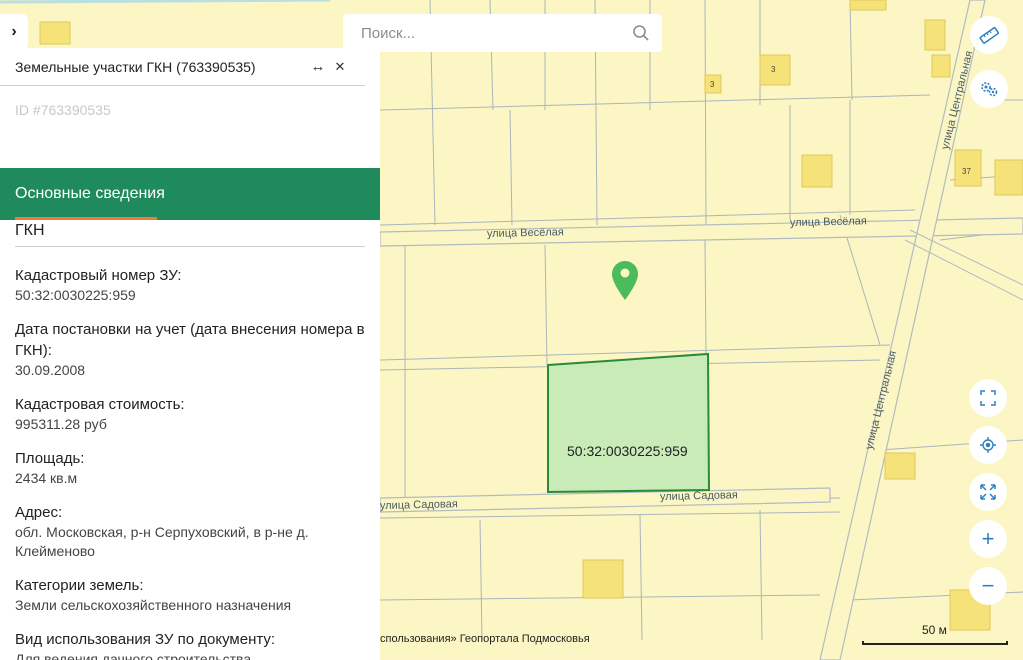 Image resolution: width=1023 pixels, height=660 pixels. I want to click on field-label: Кадастровый номер ЗУ:, so click(98, 275).